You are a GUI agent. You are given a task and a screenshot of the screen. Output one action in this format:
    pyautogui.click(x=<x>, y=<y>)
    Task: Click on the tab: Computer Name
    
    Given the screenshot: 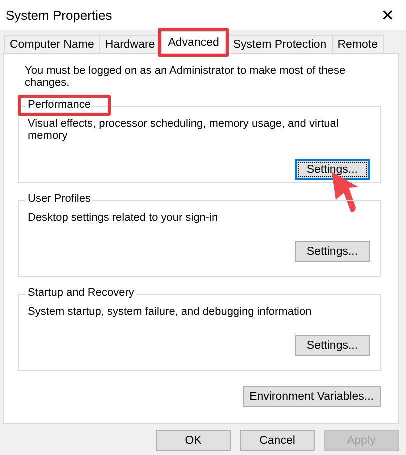 What is the action you would take?
    pyautogui.click(x=52, y=44)
    